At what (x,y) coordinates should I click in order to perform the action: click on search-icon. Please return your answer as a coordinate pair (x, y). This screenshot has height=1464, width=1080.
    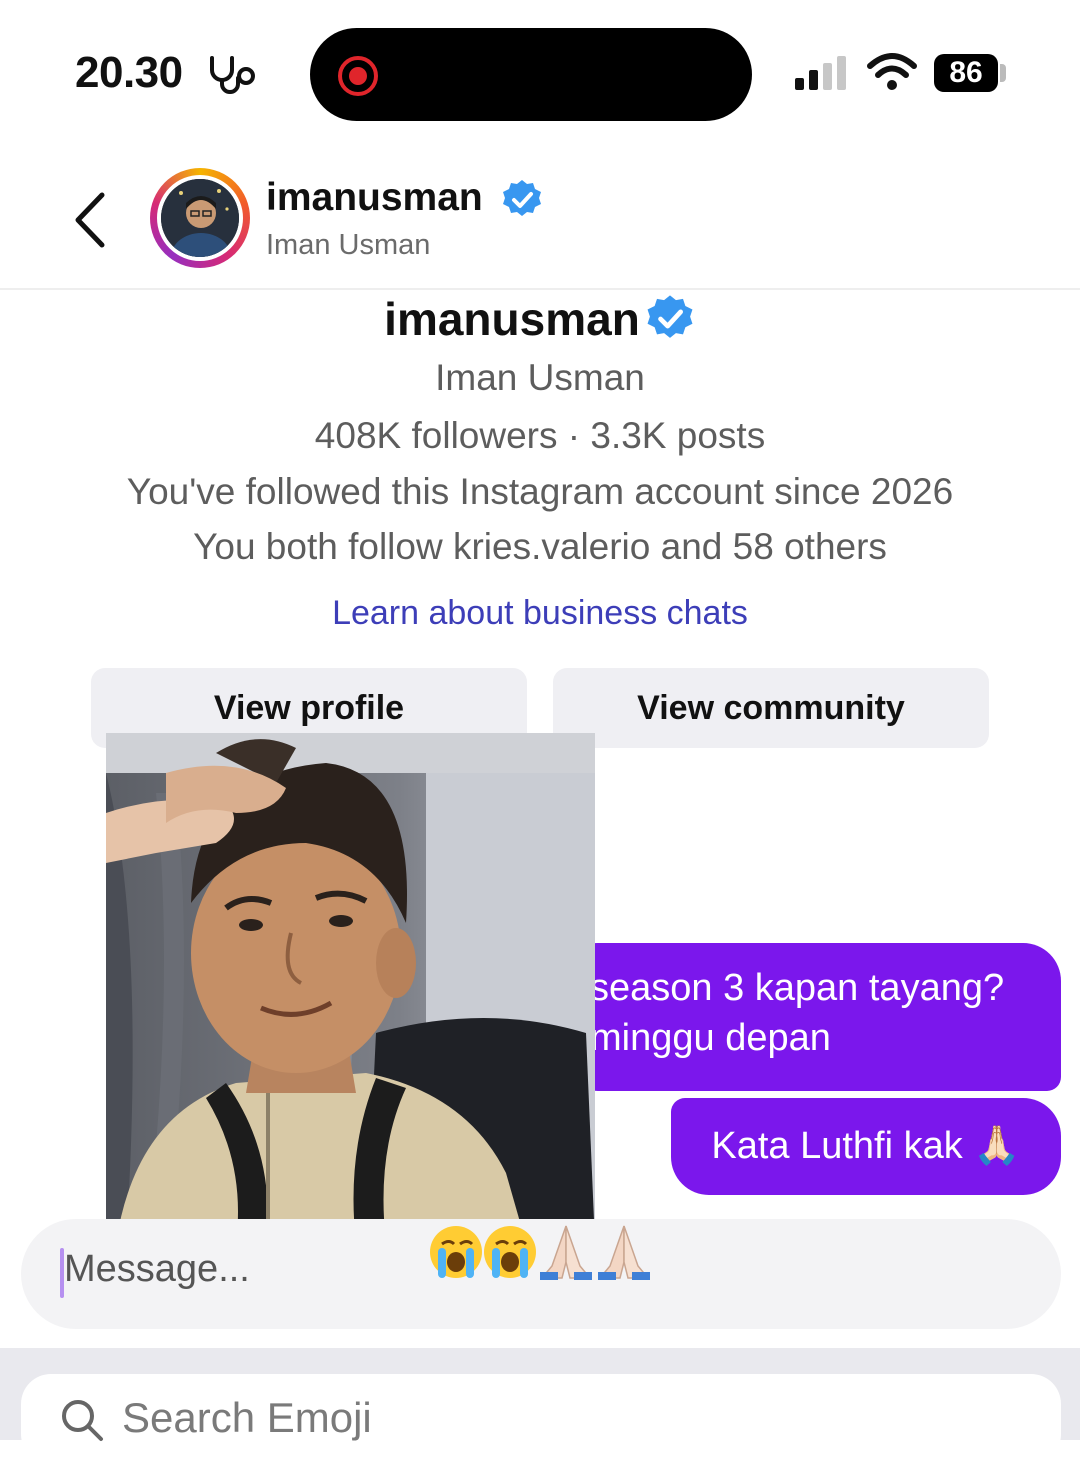
    Looking at the image, I should click on (82, 1420).